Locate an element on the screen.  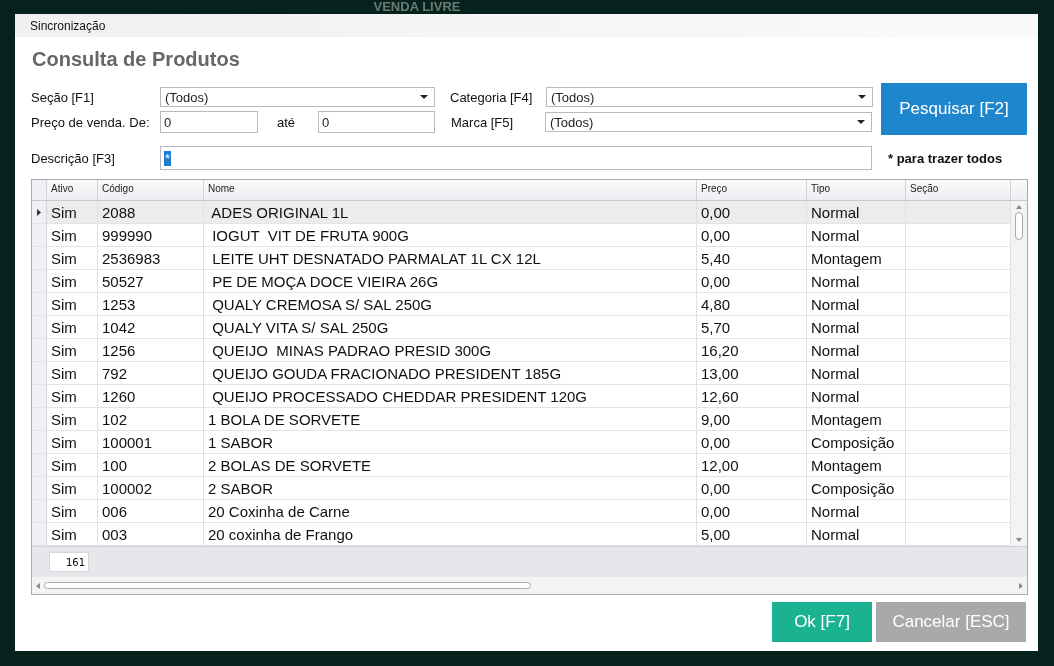
table-cell: 1253 is located at coordinates (151, 304).